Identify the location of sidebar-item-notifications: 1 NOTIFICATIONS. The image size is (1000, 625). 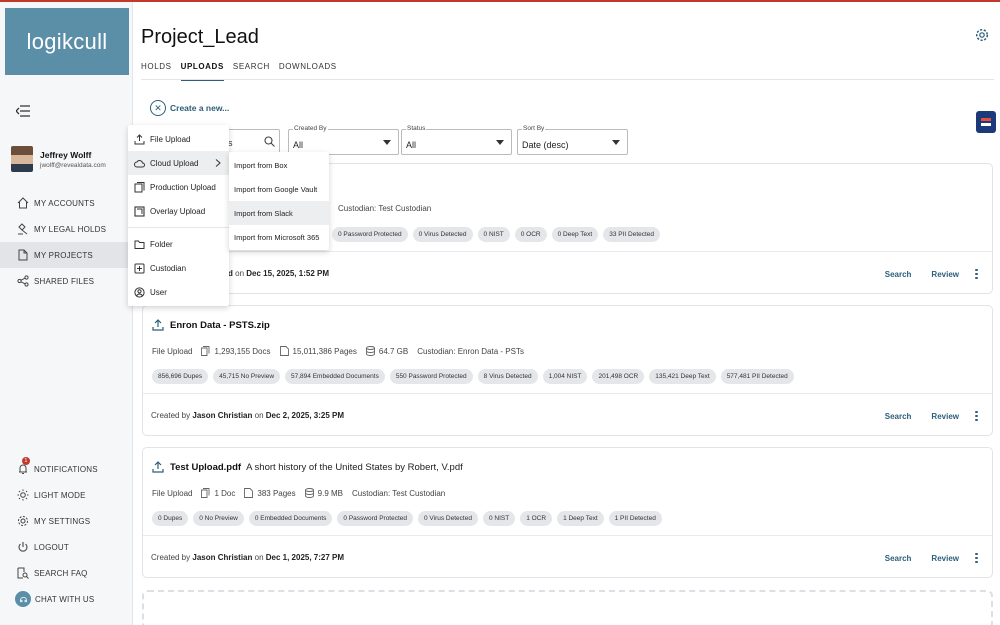
(66, 469).